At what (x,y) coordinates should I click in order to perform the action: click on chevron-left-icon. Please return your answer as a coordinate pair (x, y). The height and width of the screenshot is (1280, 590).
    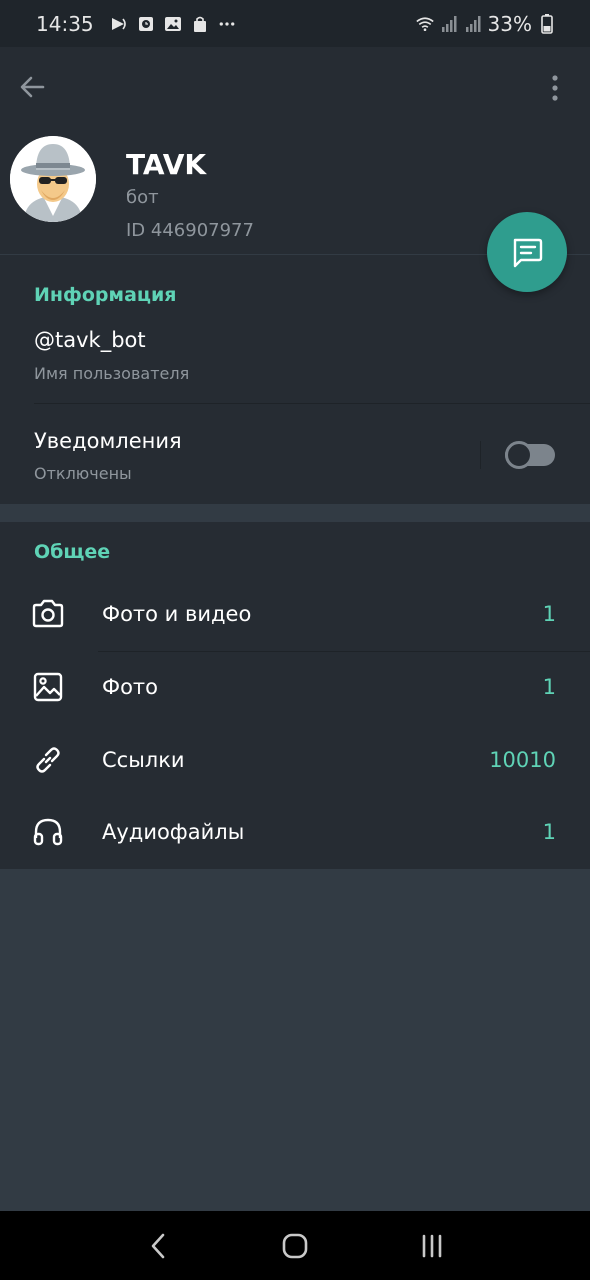
    Looking at the image, I should click on (158, 1245).